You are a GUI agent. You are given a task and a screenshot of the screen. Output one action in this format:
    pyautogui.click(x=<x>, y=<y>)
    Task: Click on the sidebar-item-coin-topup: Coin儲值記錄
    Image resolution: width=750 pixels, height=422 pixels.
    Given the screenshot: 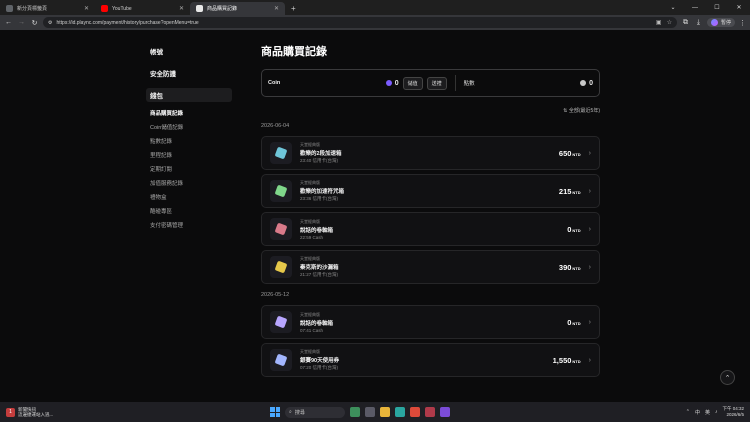 What is the action you would take?
    pyautogui.click(x=189, y=127)
    